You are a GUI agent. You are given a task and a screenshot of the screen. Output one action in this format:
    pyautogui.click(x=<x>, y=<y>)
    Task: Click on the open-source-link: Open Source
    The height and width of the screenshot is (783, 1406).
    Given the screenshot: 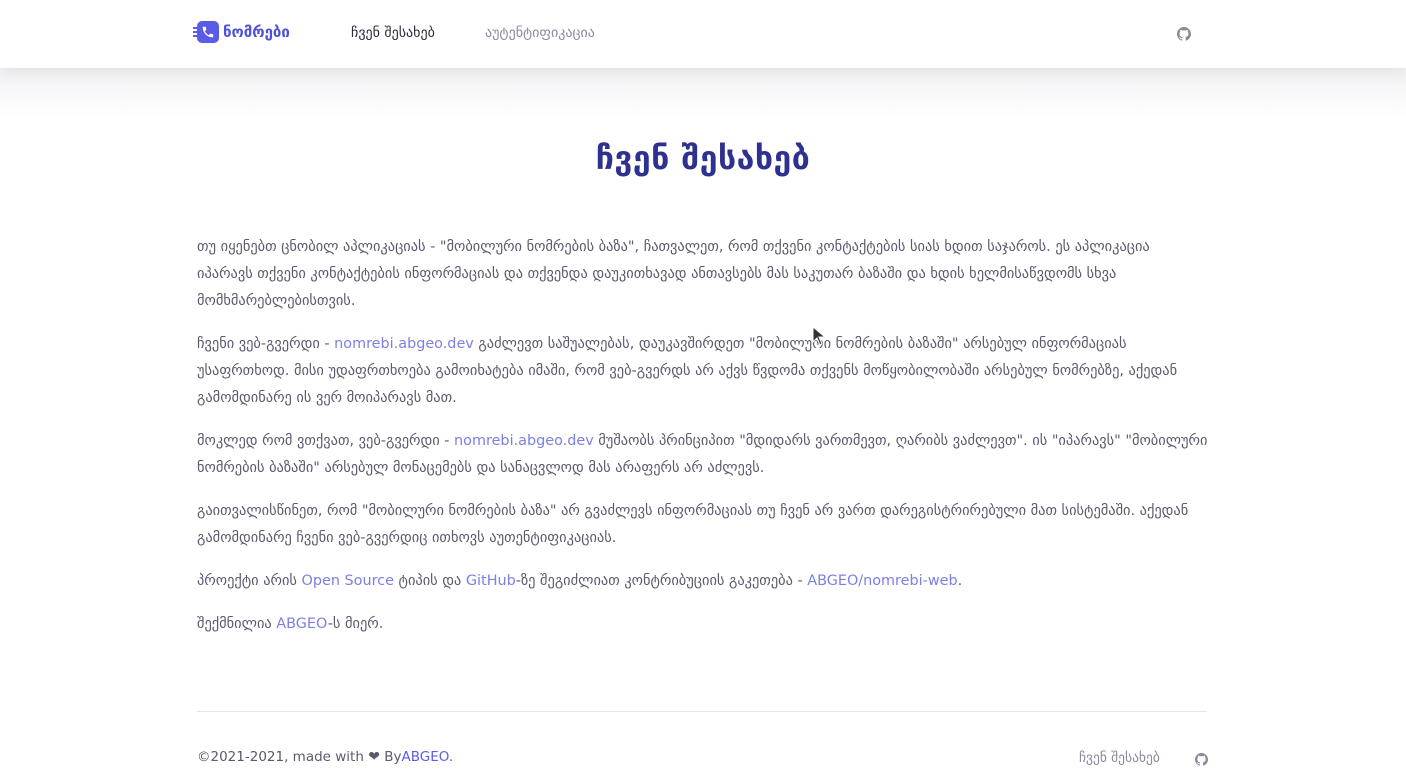 What is the action you would take?
    pyautogui.click(x=348, y=581)
    